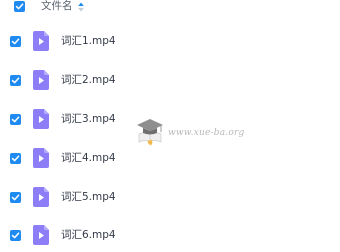  I want to click on file-row: 词汇1.mp4, so click(170, 42).